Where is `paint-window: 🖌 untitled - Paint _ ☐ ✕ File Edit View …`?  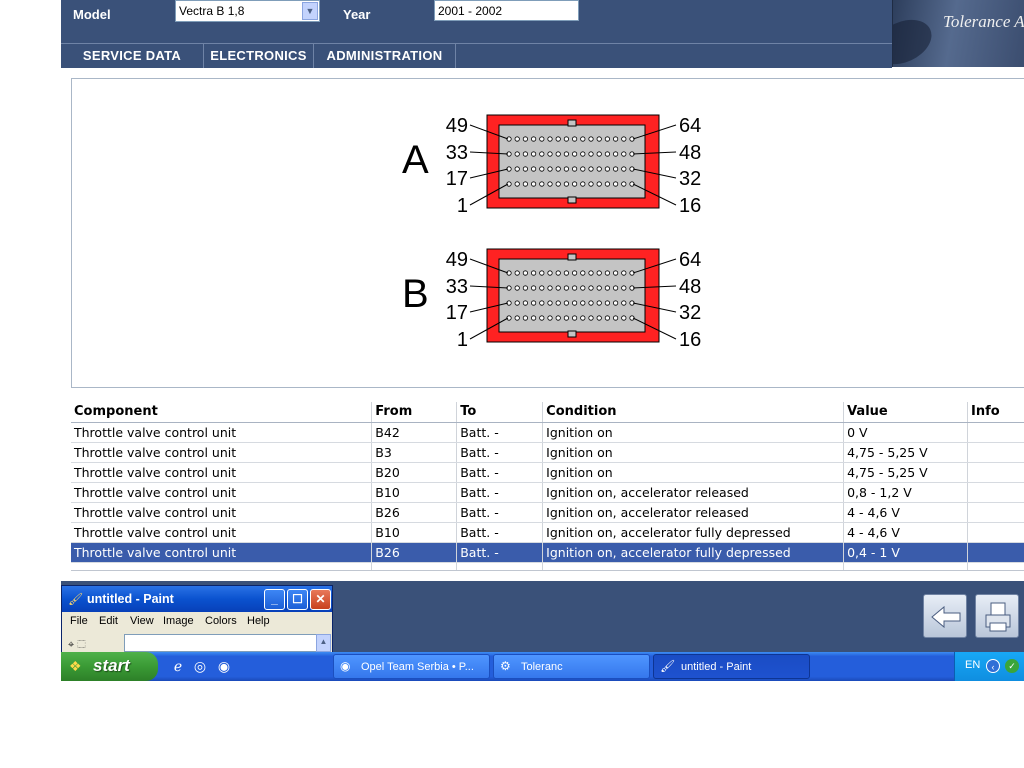
paint-window: 🖌 untitled - Paint _ ☐ ✕ File Edit View … is located at coordinates (197, 619).